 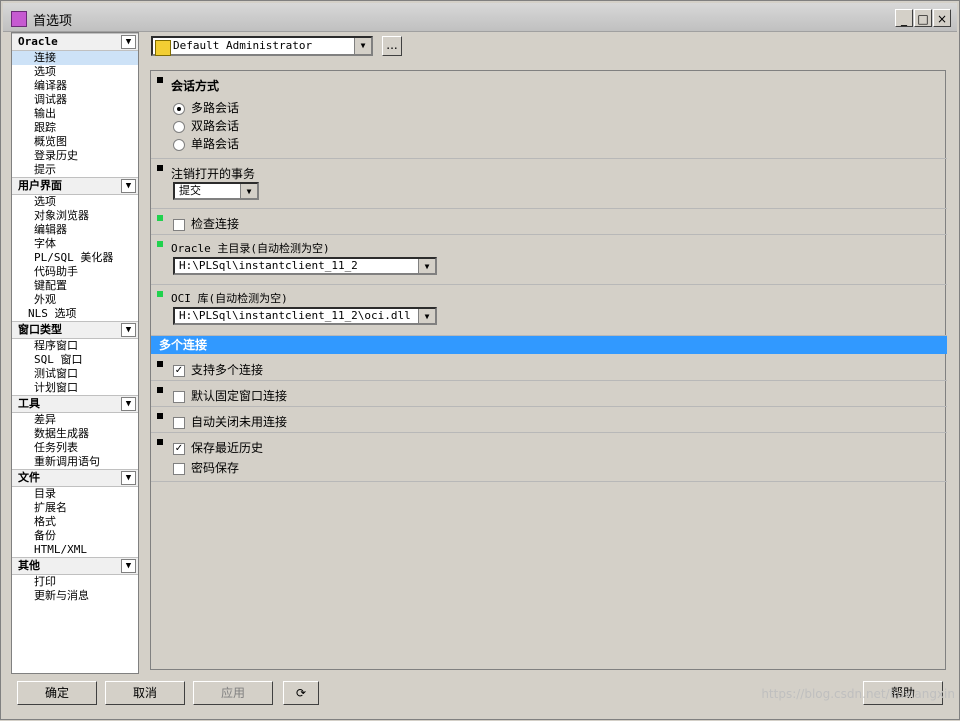 I want to click on oracle-home-select: H:\PLSql\instantclient_11_2 ▼, so click(x=305, y=266).